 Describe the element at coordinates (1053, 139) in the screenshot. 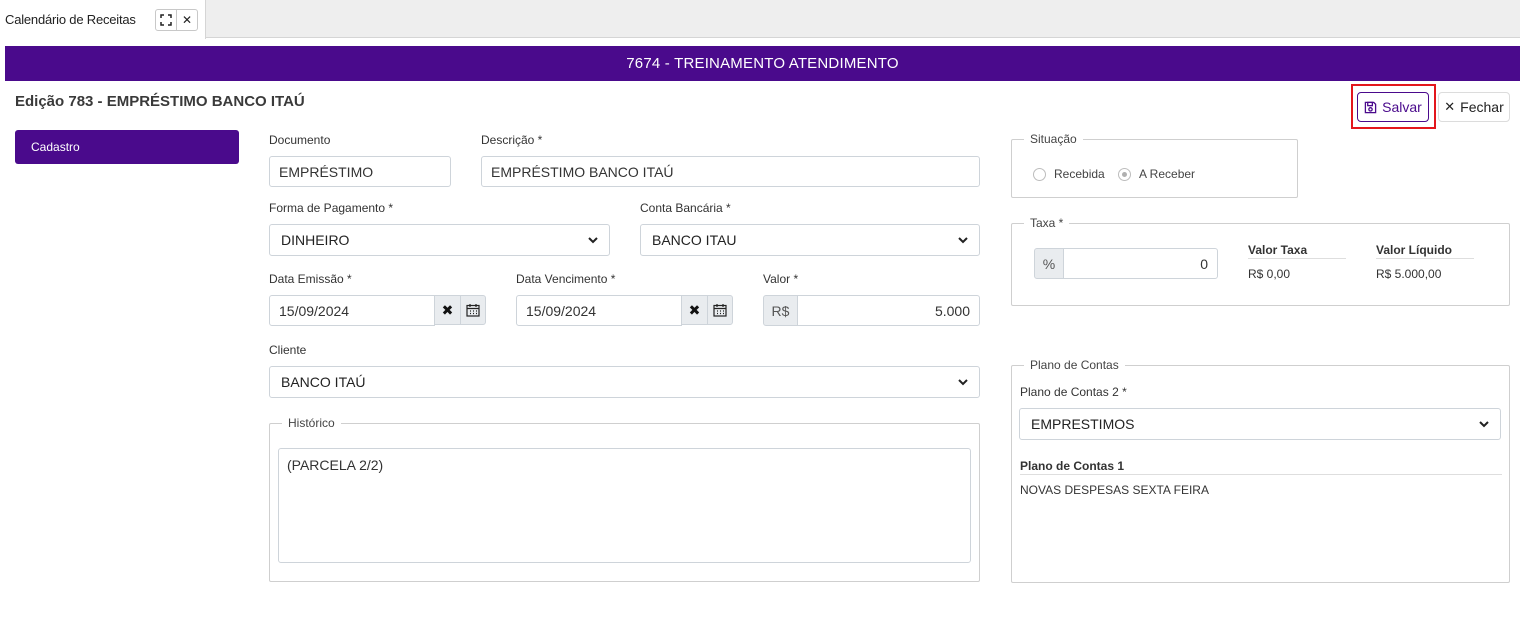

I see `situacao-legend: Situação` at that location.